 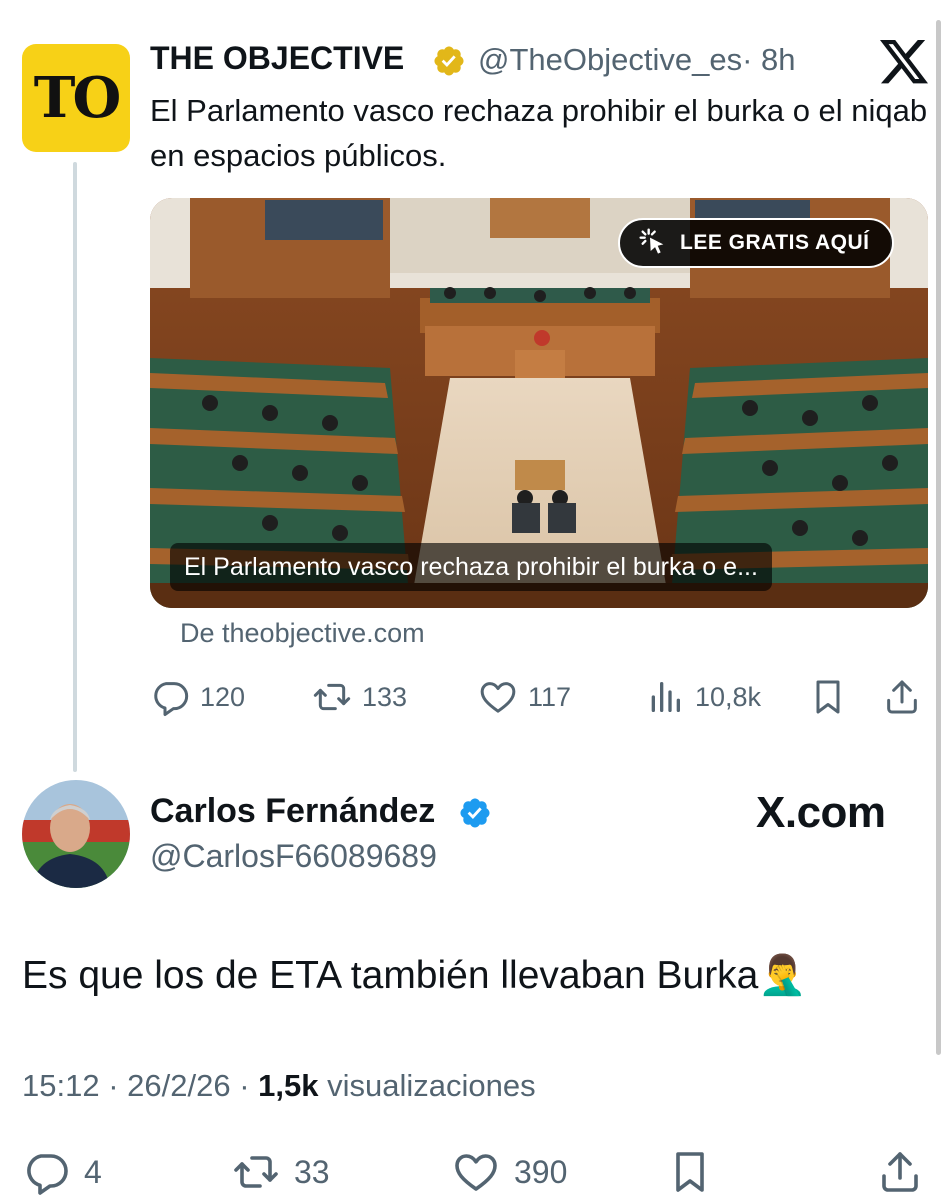 I want to click on like-count-bottom: 390, so click(x=541, y=1171).